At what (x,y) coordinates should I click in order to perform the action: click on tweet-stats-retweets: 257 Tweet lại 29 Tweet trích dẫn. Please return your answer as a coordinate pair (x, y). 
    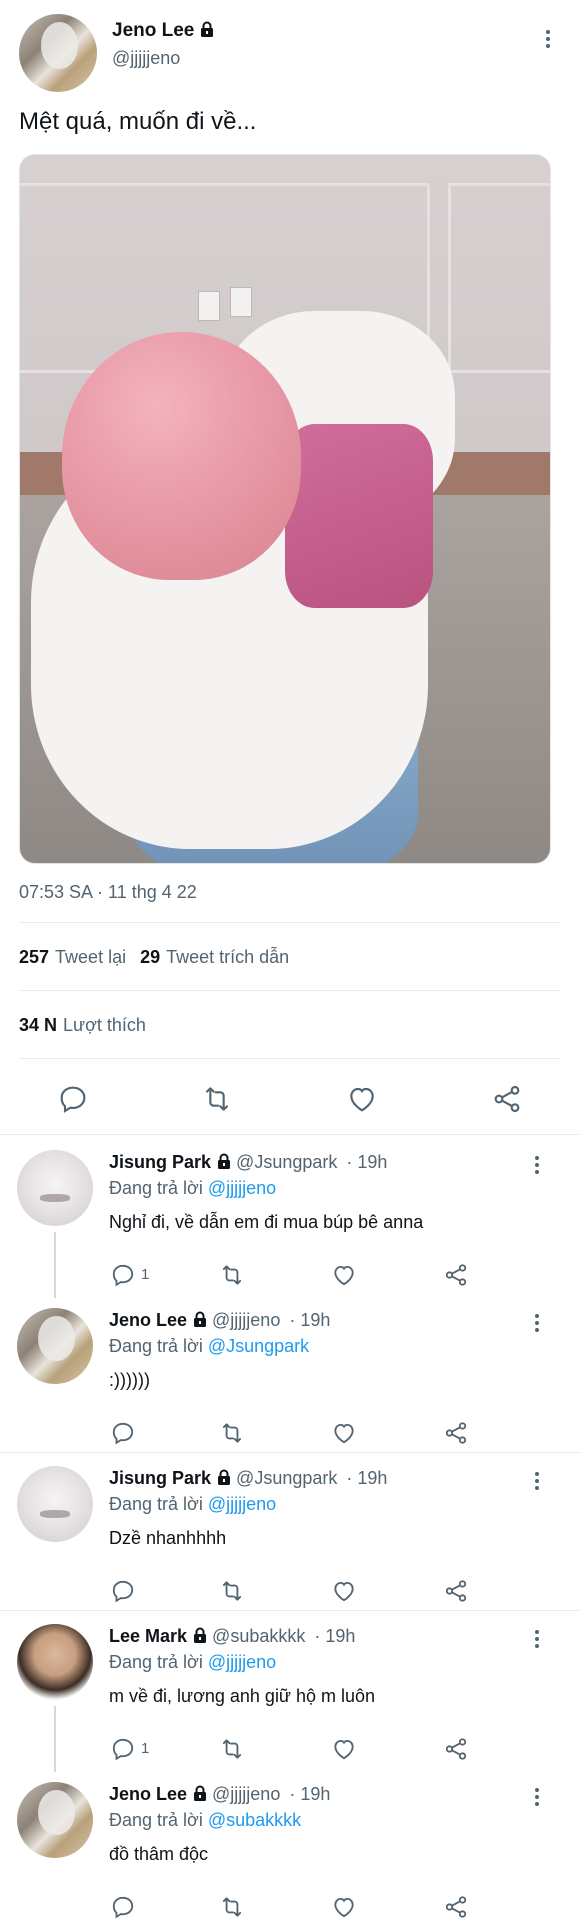
    Looking at the image, I should click on (154, 957).